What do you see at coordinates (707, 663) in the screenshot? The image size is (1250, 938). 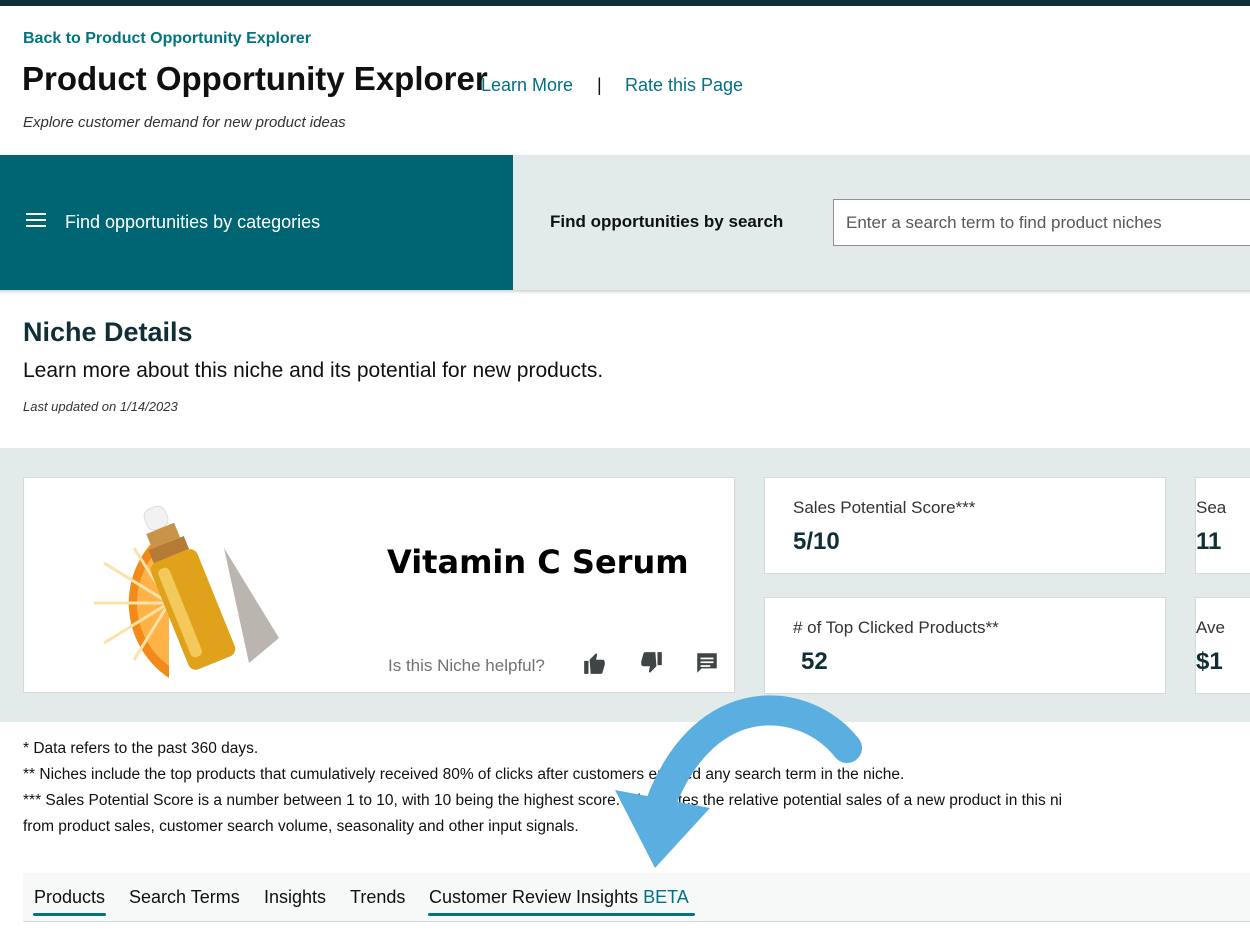 I see `comment-icon` at bounding box center [707, 663].